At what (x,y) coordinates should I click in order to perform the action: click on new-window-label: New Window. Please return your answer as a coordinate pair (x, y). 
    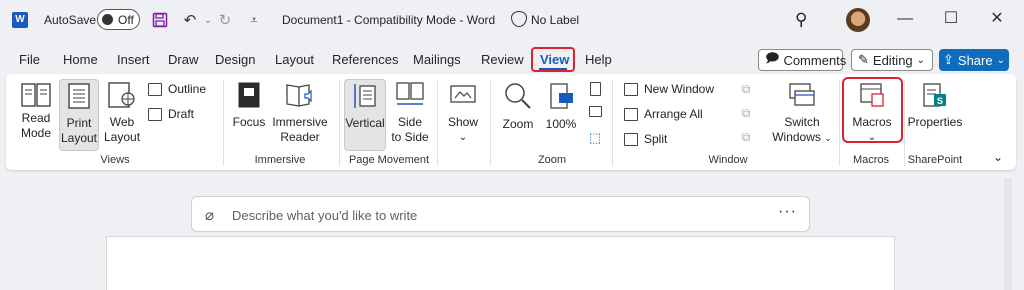
    Looking at the image, I should click on (679, 89).